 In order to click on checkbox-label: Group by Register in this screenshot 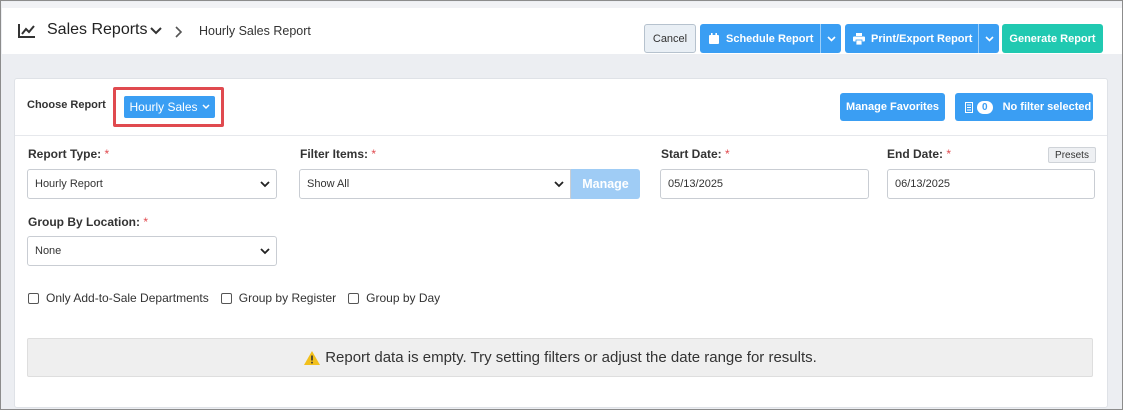, I will do `click(287, 298)`.